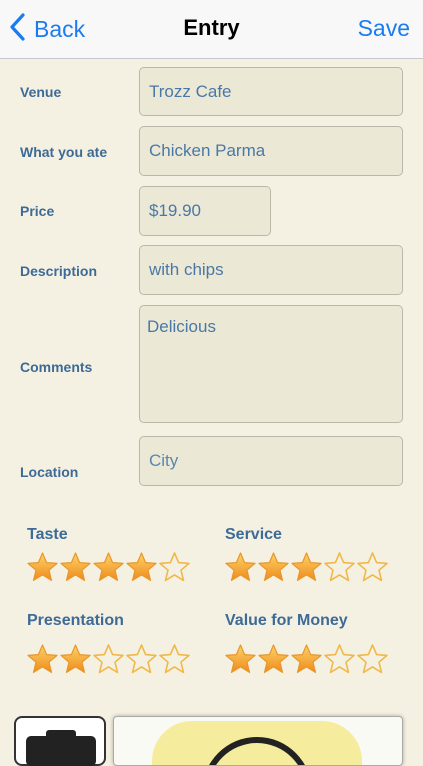  Describe the element at coordinates (64, 152) in the screenshot. I see `what-you-ate-label: What you ate` at that location.